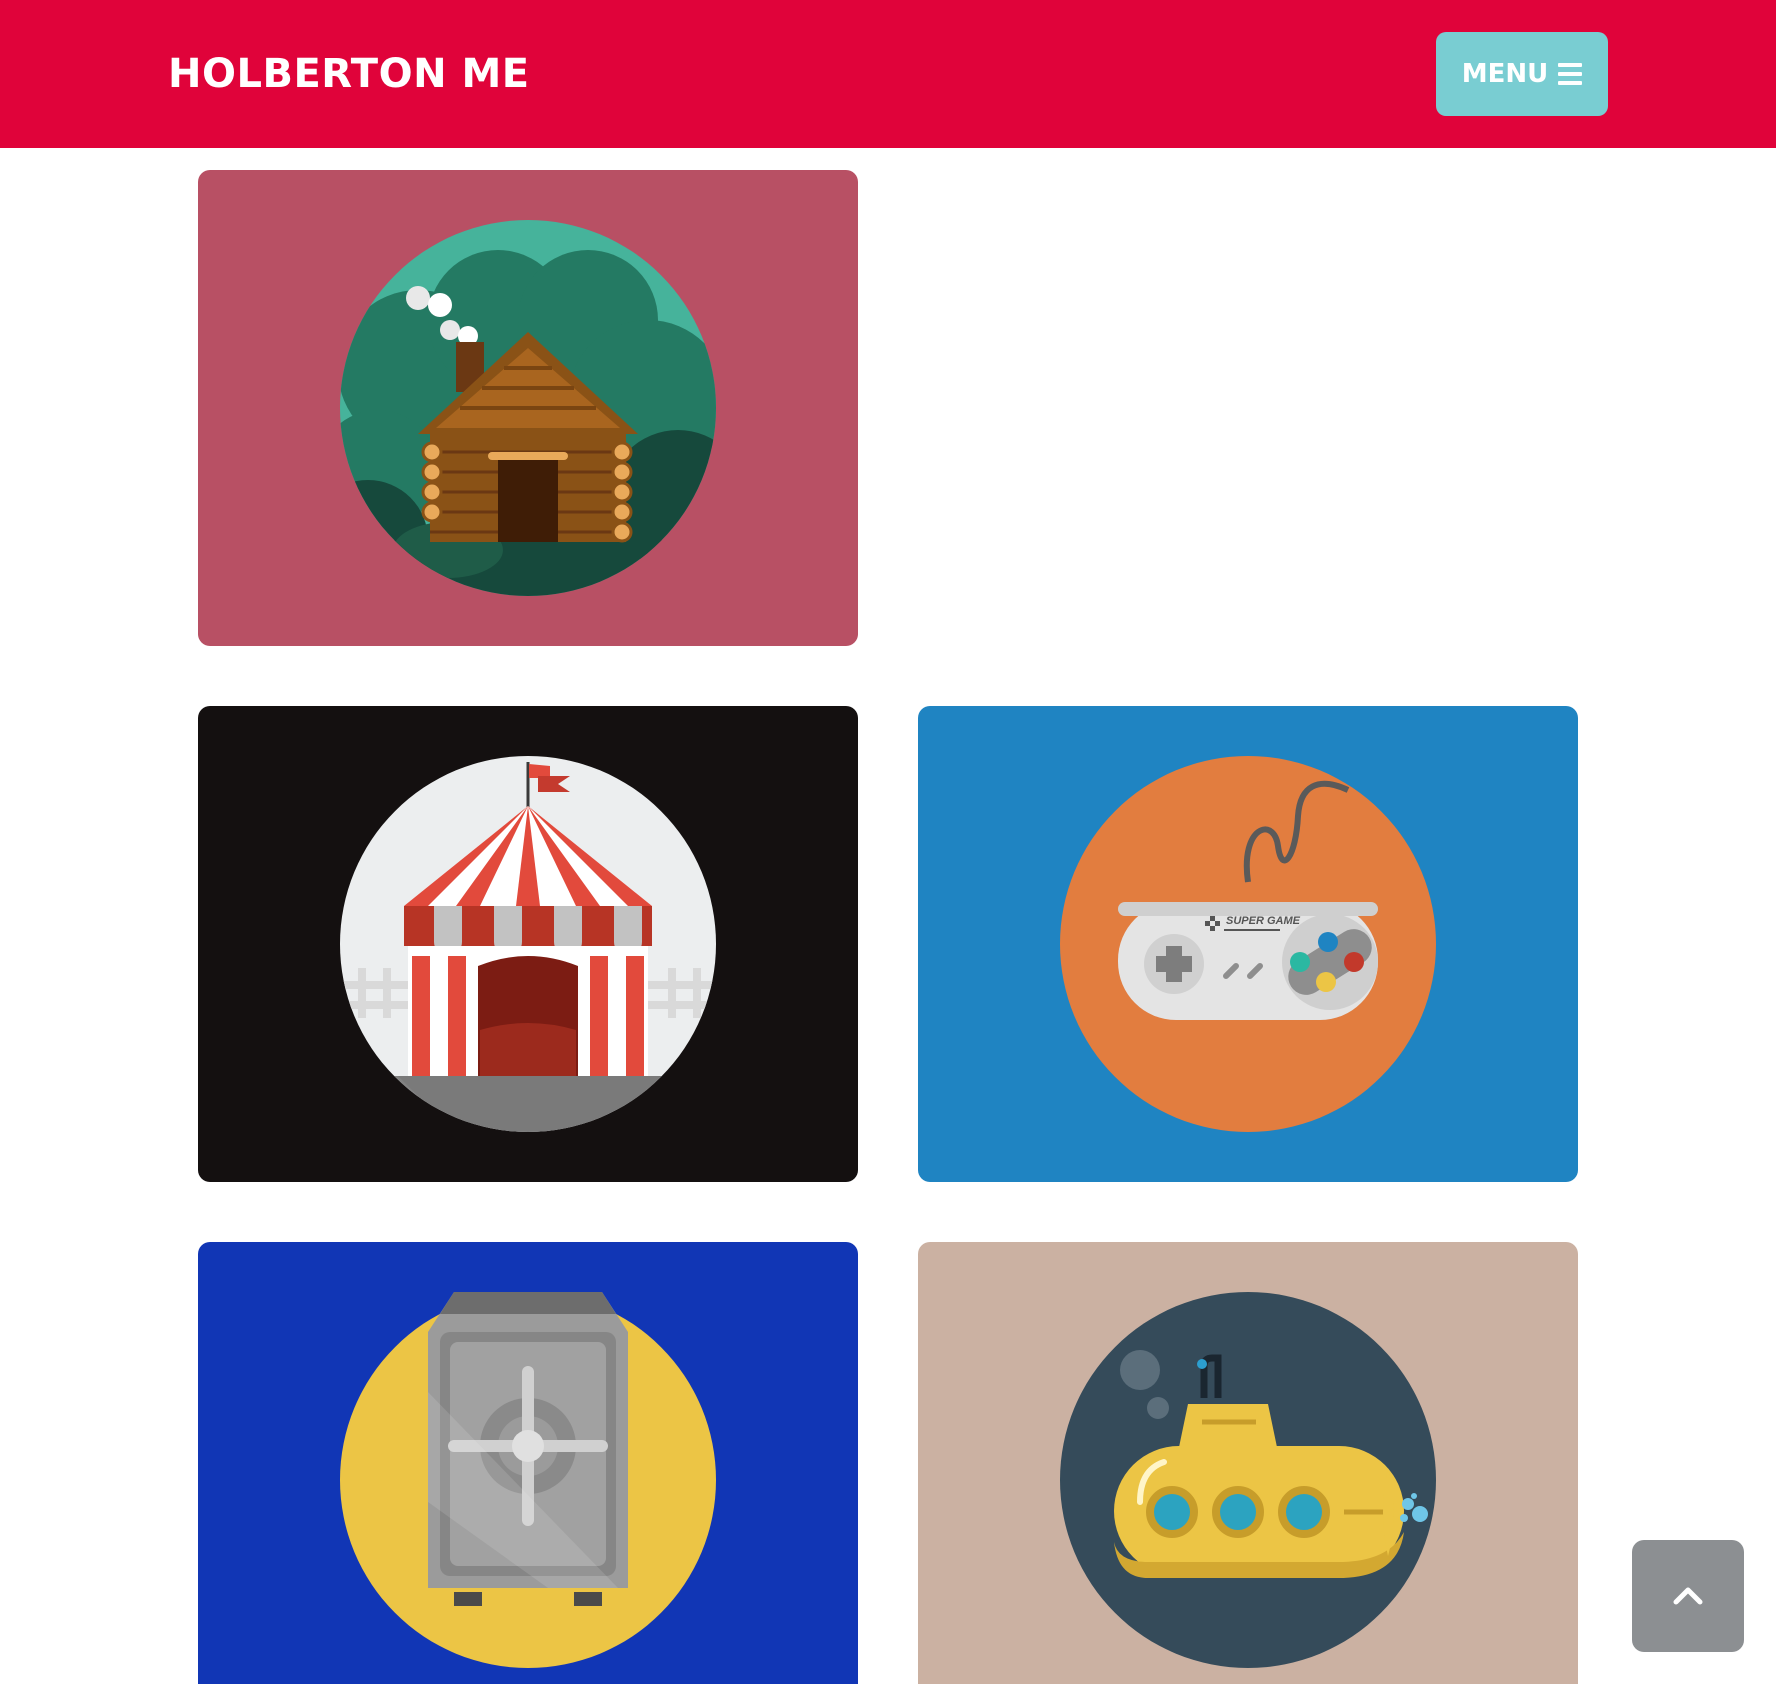 This screenshot has width=1776, height=1684. What do you see at coordinates (888, 74) in the screenshot?
I see `navbar: HOLBERTON ME MENU` at bounding box center [888, 74].